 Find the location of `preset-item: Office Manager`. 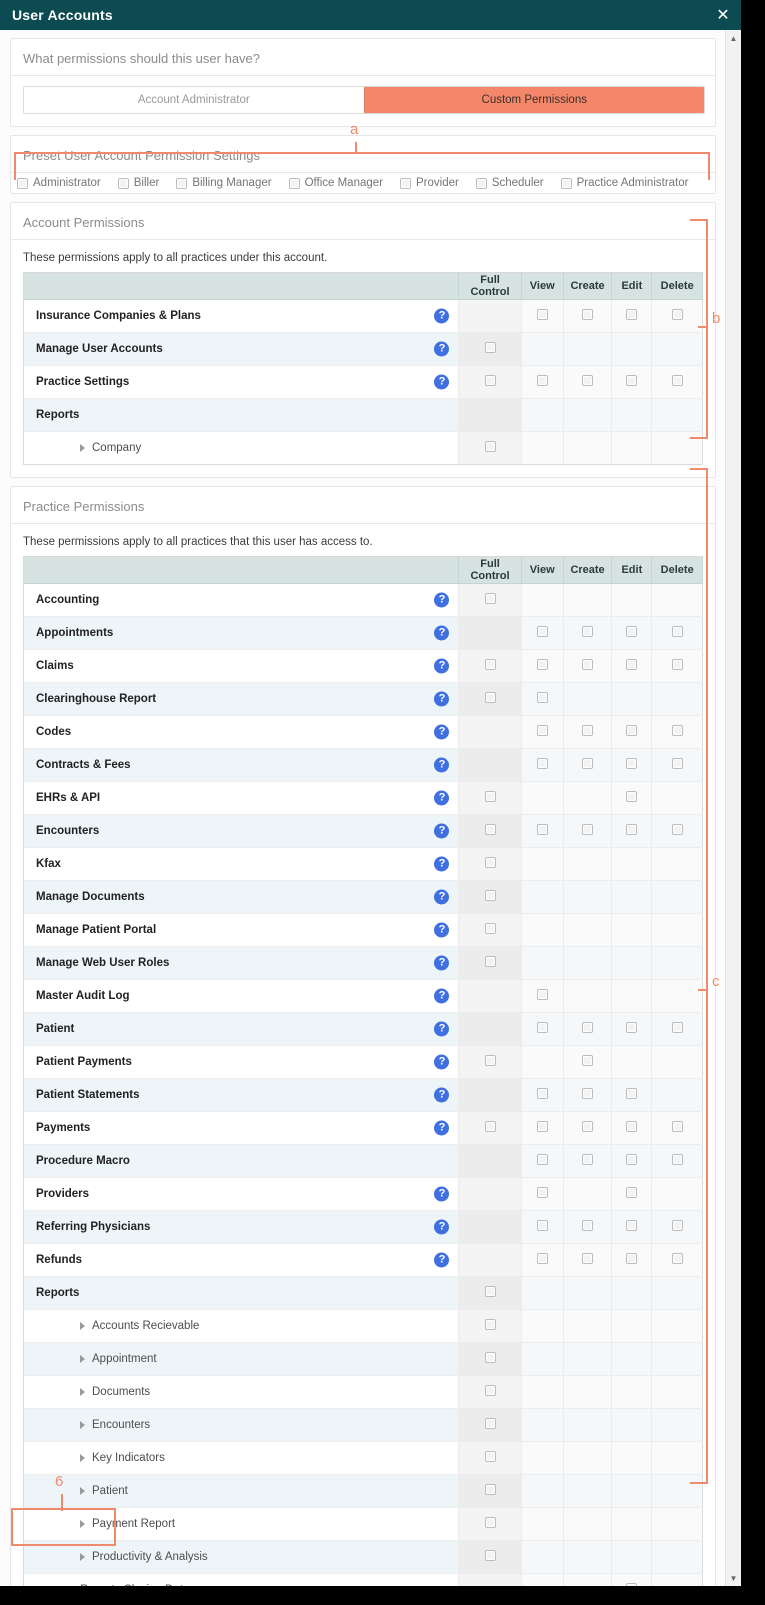

preset-item: Office Manager is located at coordinates (335, 183).